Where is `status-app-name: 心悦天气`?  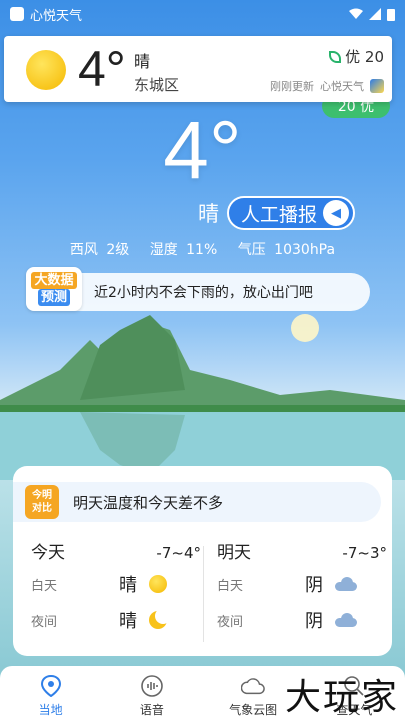
status-app-name: 心悦天气 is located at coordinates (56, 16).